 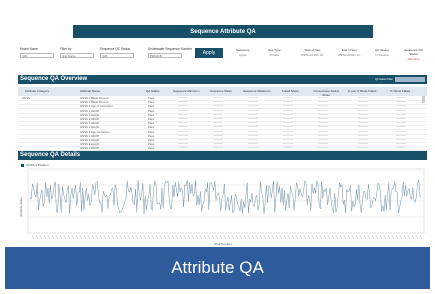 What do you see at coordinates (117, 52) in the screenshot?
I see `filter-qc-status: Sequence QC Status (All)` at bounding box center [117, 52].